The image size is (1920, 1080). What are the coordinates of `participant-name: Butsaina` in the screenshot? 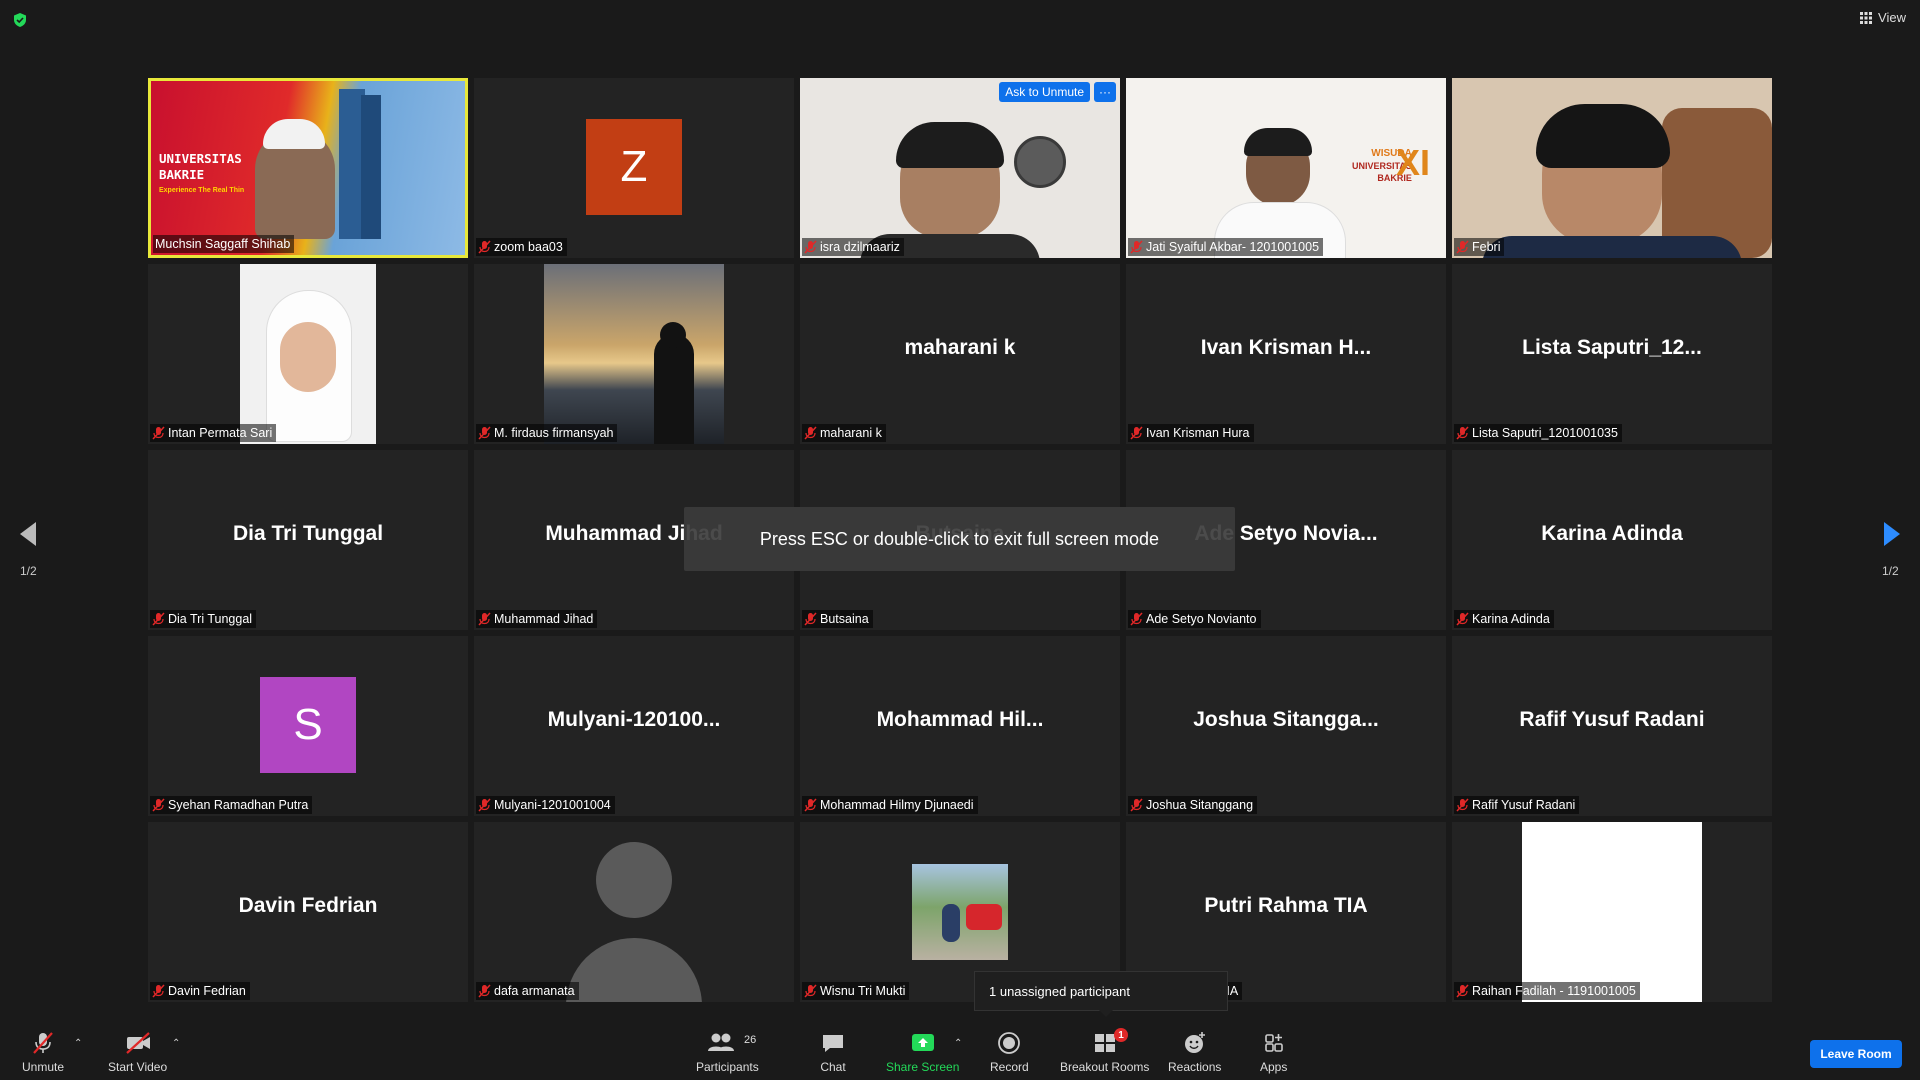 It's located at (844, 619).